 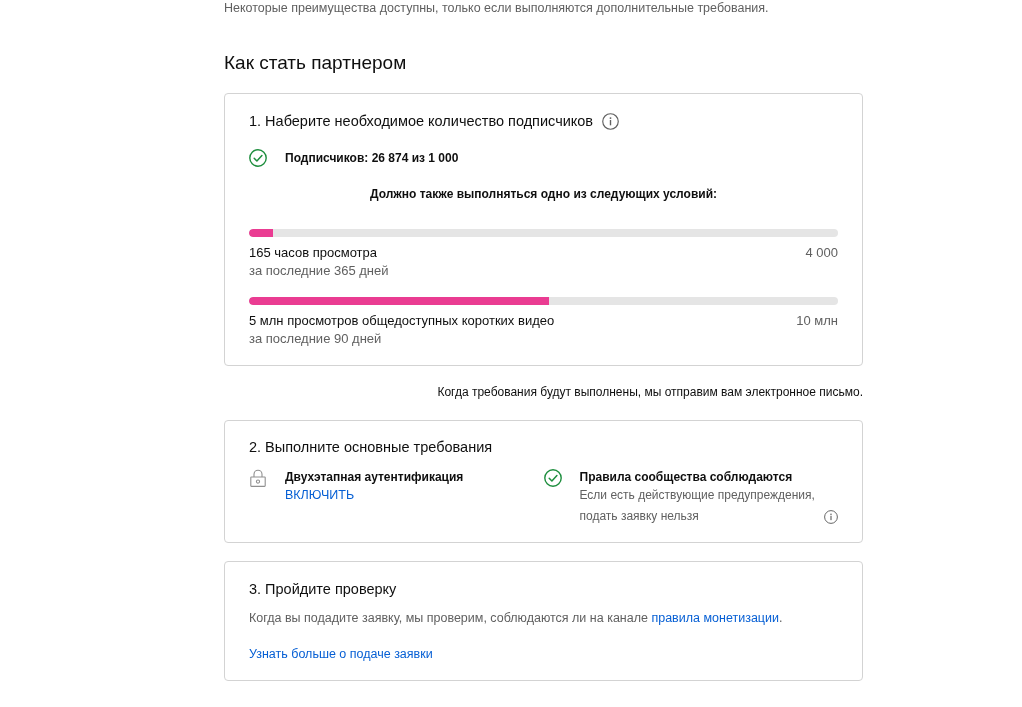 I want to click on intro-text: Некоторые преимущества доступны, только если выполняются дополнительные требования., so click(x=497, y=8).